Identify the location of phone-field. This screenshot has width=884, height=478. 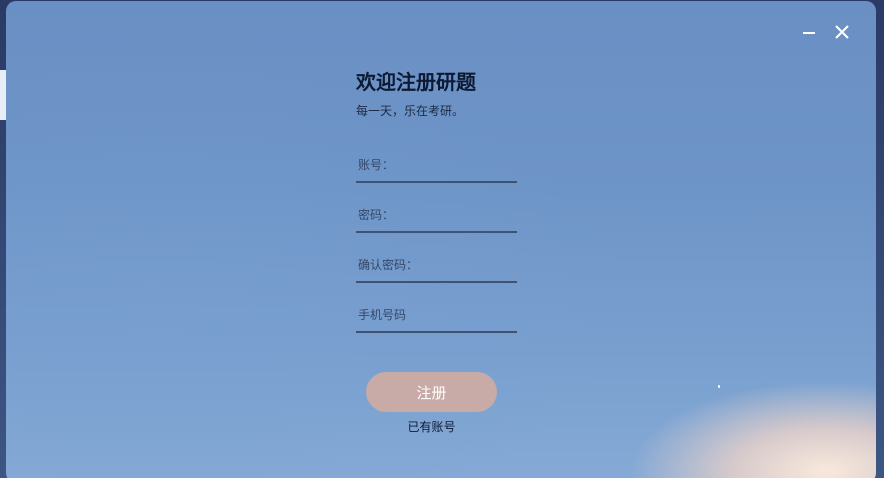
(436, 316).